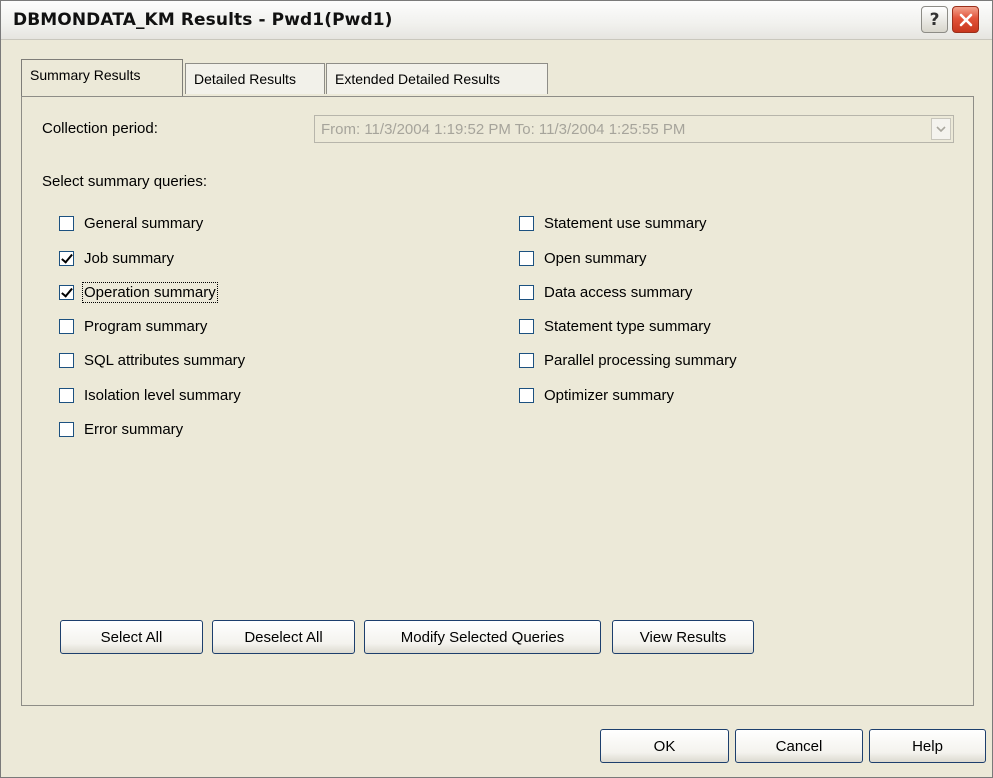 The height and width of the screenshot is (778, 993). I want to click on checkbox-label: Optimizer summary, so click(609, 395).